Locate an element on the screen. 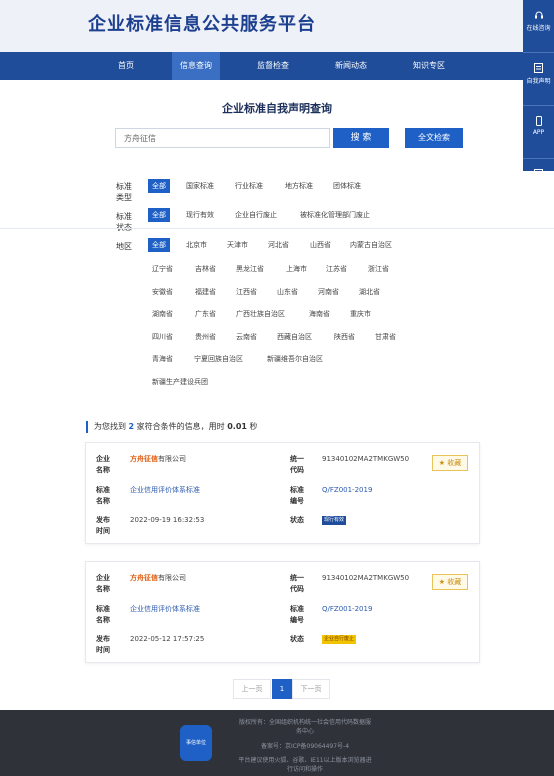  nav-home: 首页 is located at coordinates (126, 66).